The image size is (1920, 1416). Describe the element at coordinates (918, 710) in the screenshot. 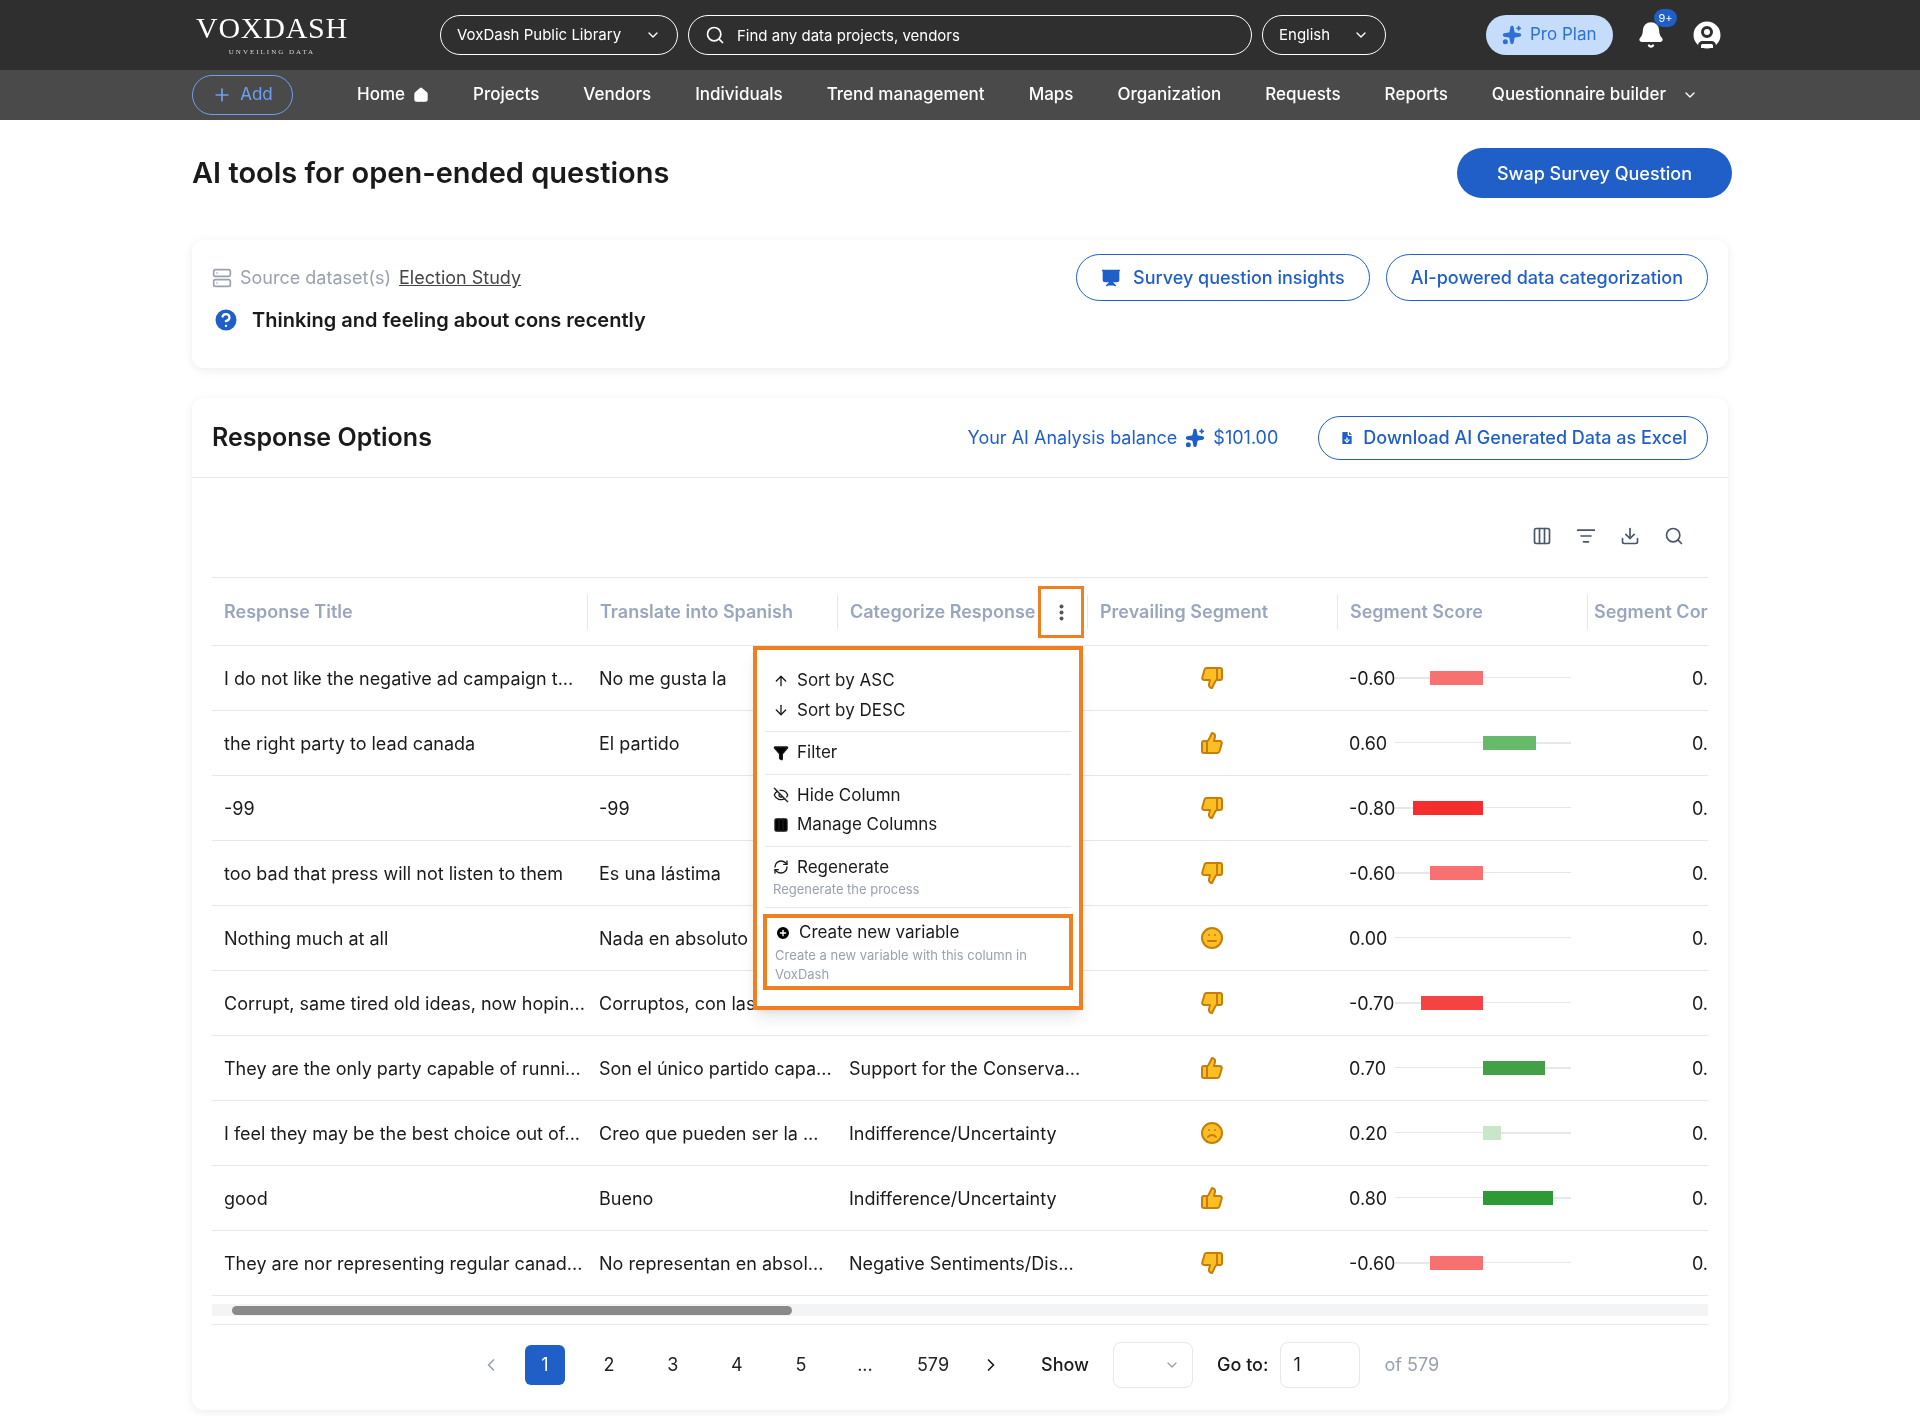

I see `menu-item: Sort by DESC` at that location.